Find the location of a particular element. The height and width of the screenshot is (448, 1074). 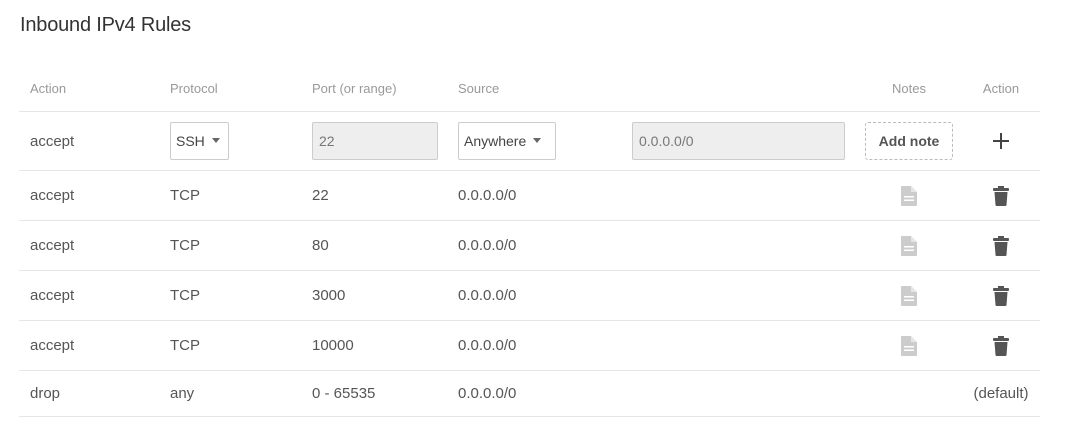

cidr-cell: 0.0.0.0/0 is located at coordinates (738, 141).